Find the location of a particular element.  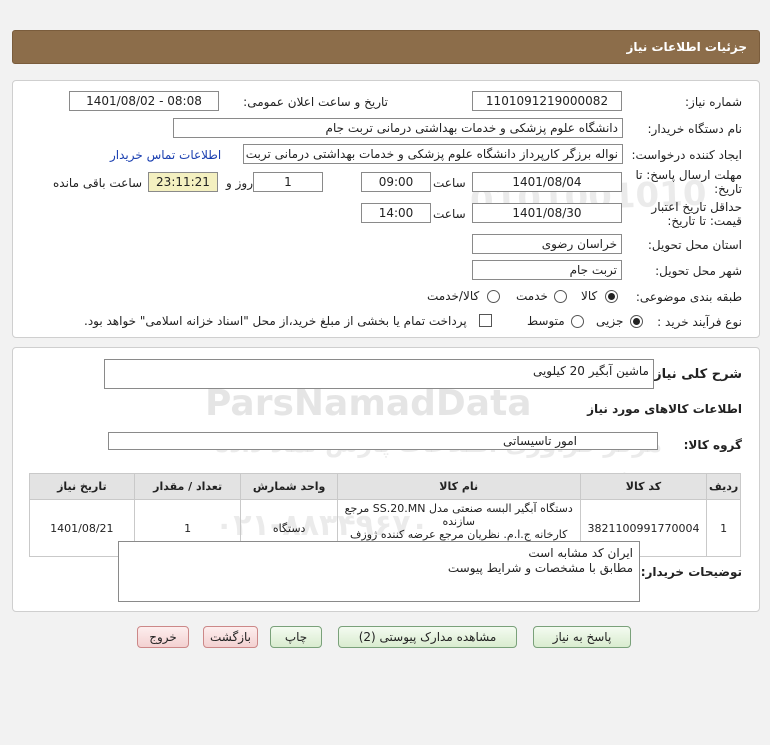

category-radio-goods is located at coordinates (611, 296).